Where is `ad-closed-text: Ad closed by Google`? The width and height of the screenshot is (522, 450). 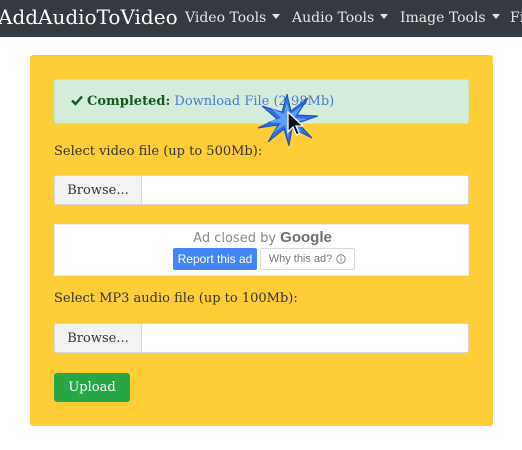
ad-closed-text: Ad closed by Google is located at coordinates (262, 237).